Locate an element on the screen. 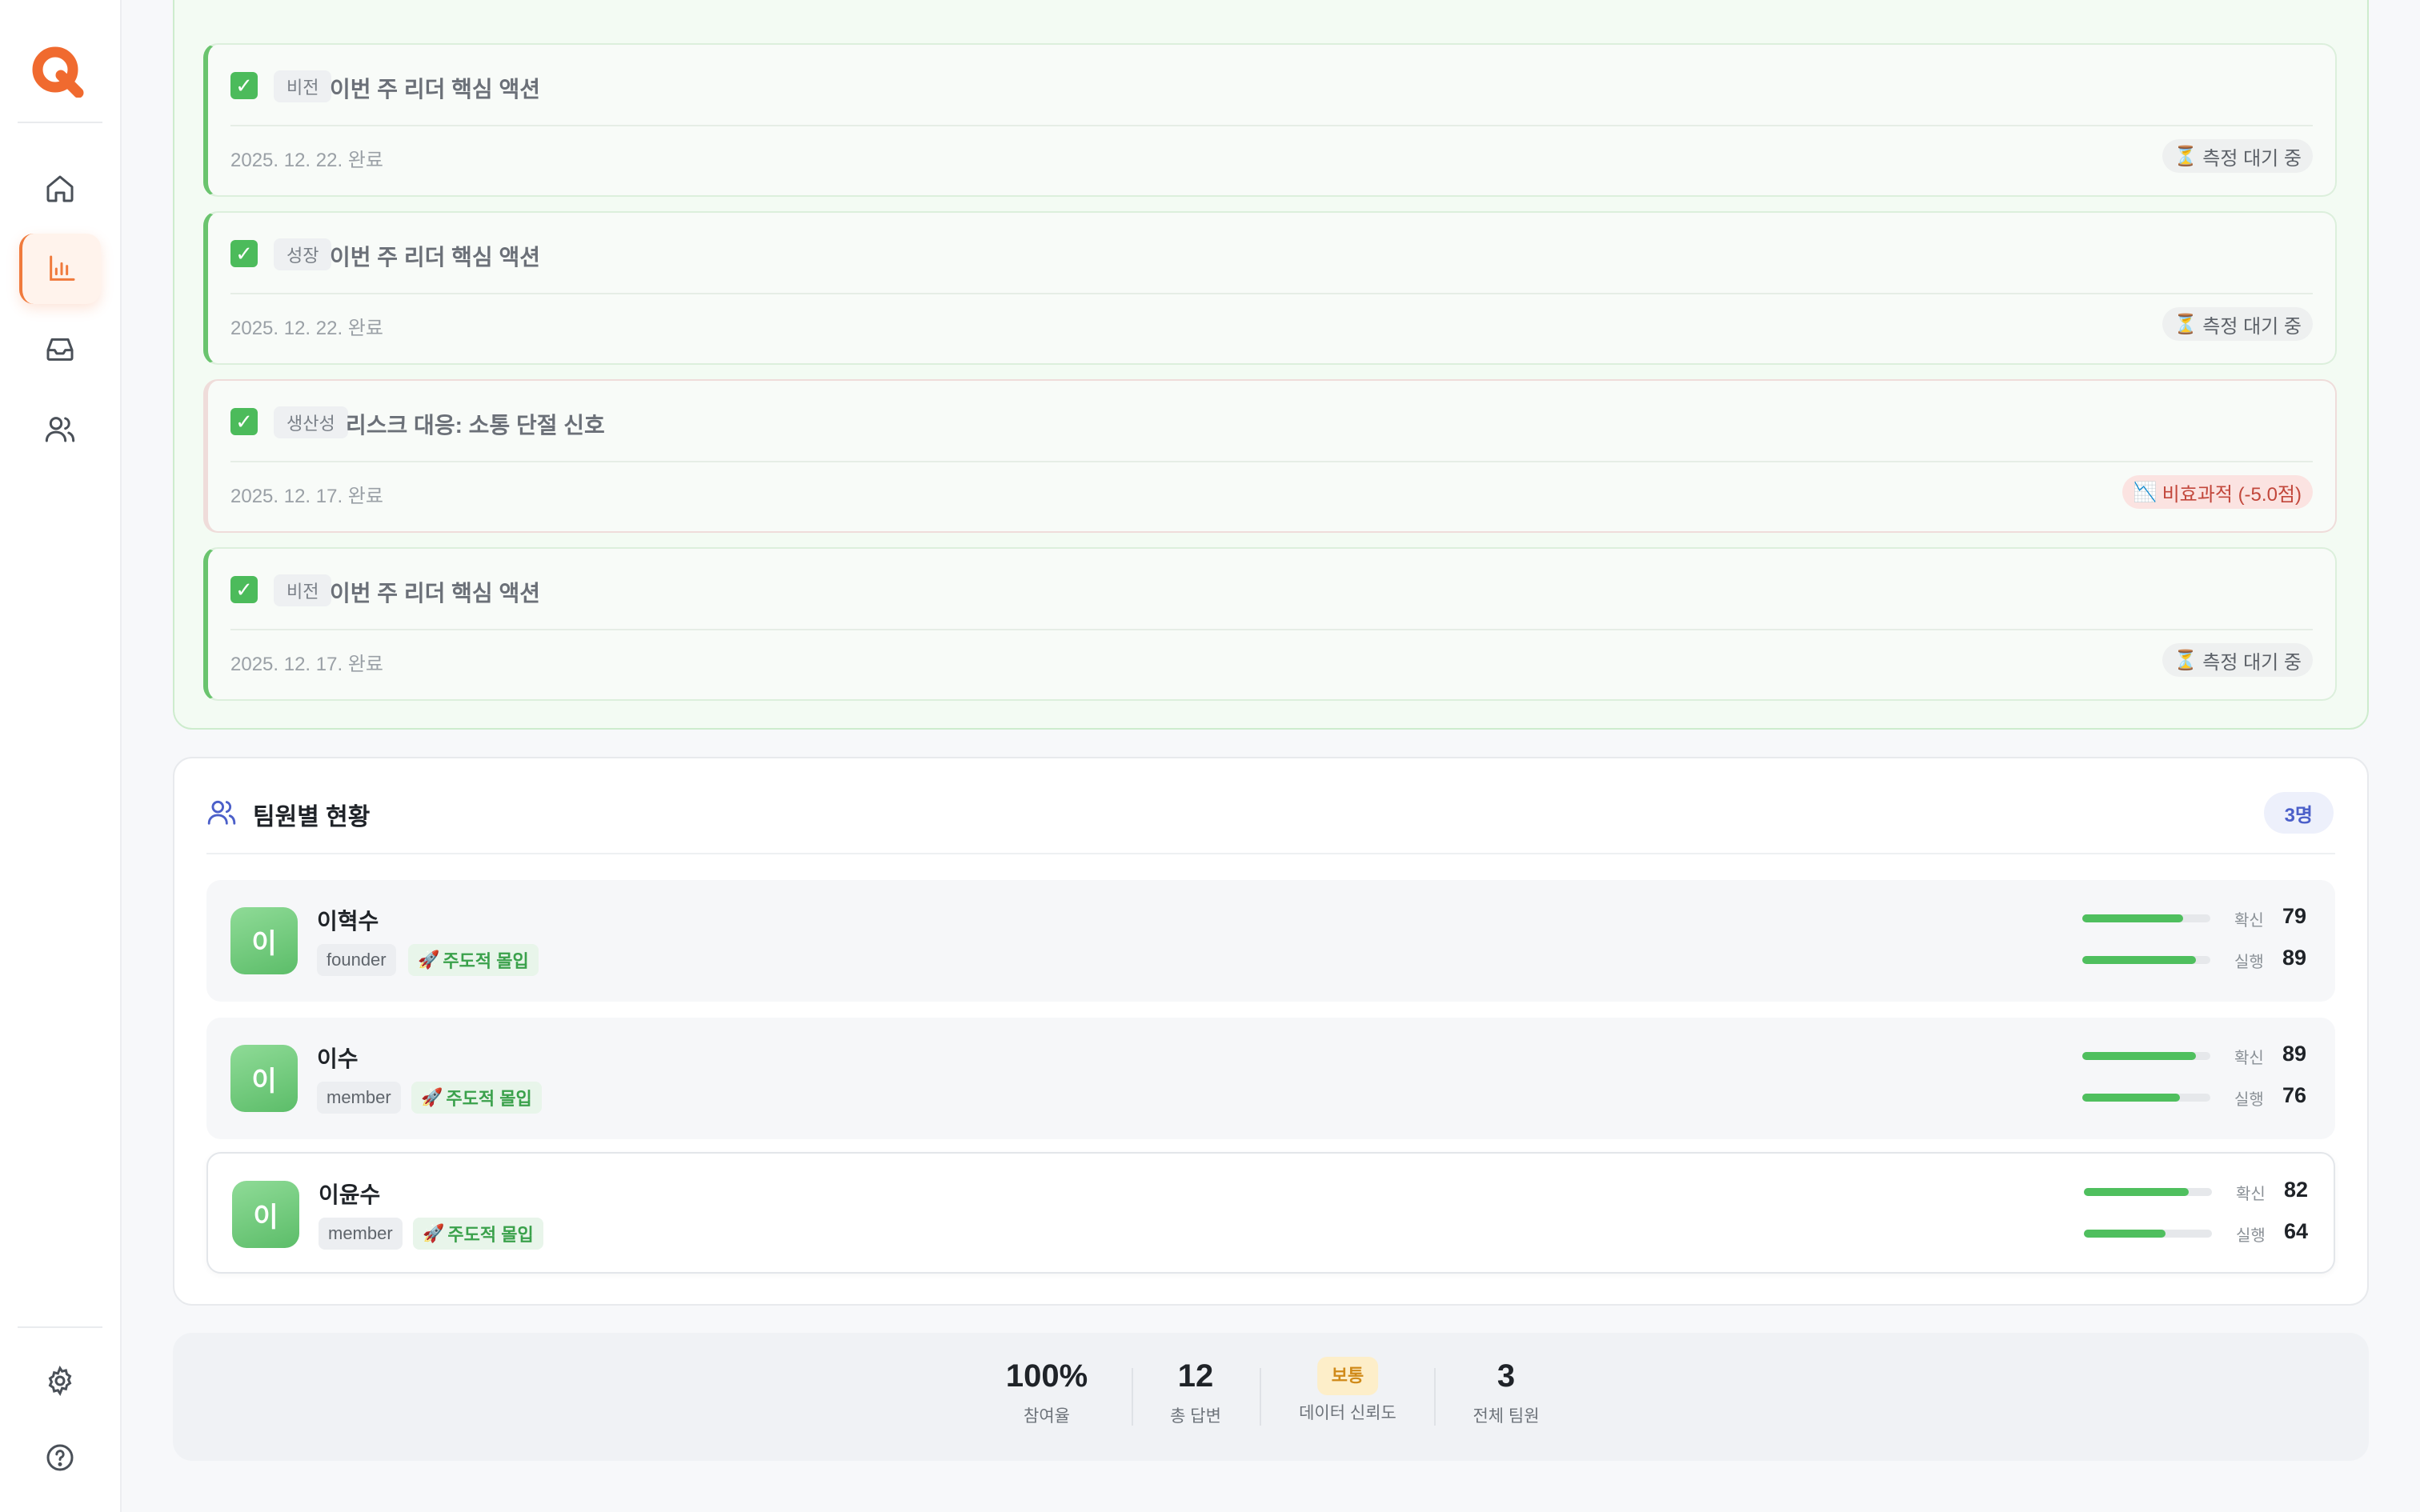 The width and height of the screenshot is (2420, 1512). confidence-metric: 확신 89 is located at coordinates (2202, 1055).